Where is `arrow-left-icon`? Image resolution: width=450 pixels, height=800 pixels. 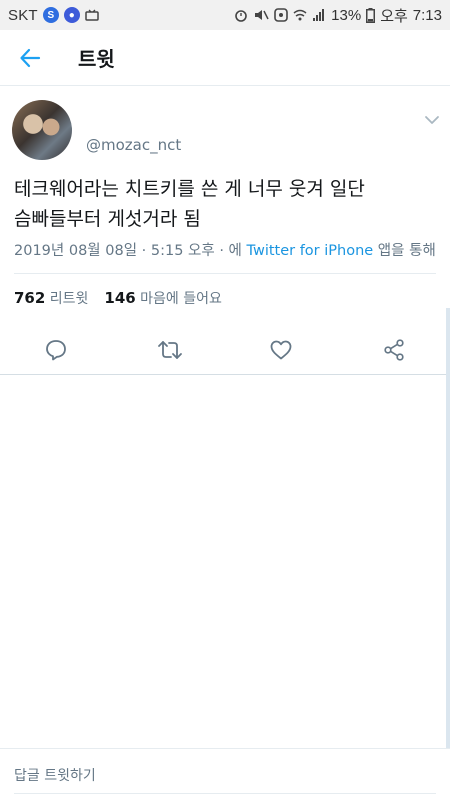 arrow-left-icon is located at coordinates (30, 57).